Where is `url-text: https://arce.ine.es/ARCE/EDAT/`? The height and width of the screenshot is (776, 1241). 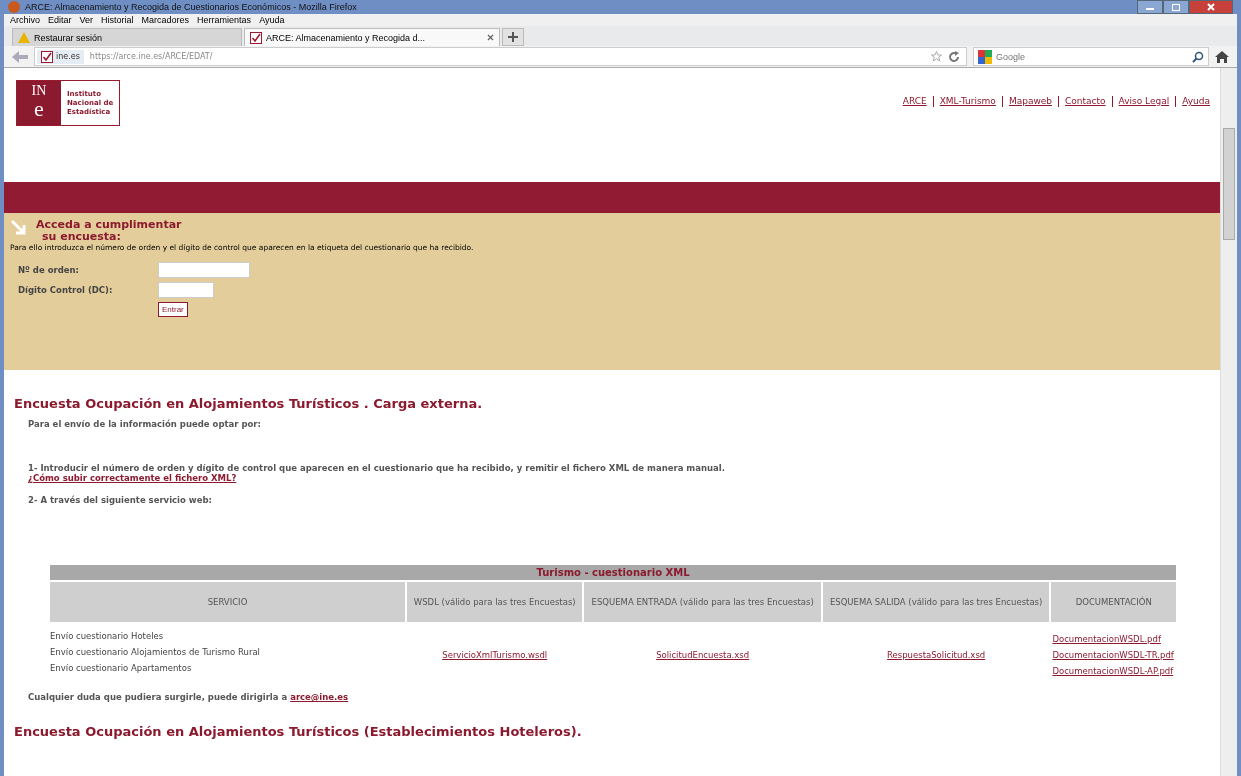
url-text: https://arce.ine.es/ARCE/EDAT/ is located at coordinates (151, 56).